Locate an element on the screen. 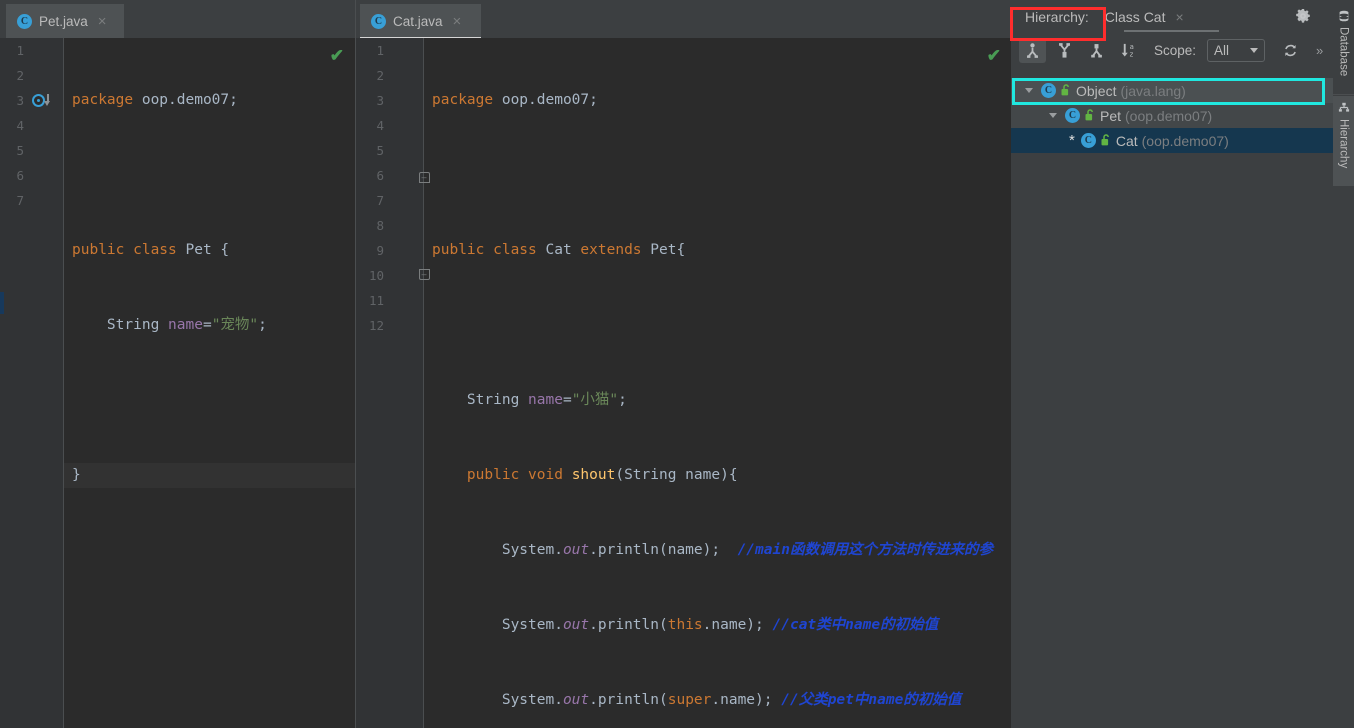  code-token: //main函数调用这个方法时传进来的参 is located at coordinates (865, 550).